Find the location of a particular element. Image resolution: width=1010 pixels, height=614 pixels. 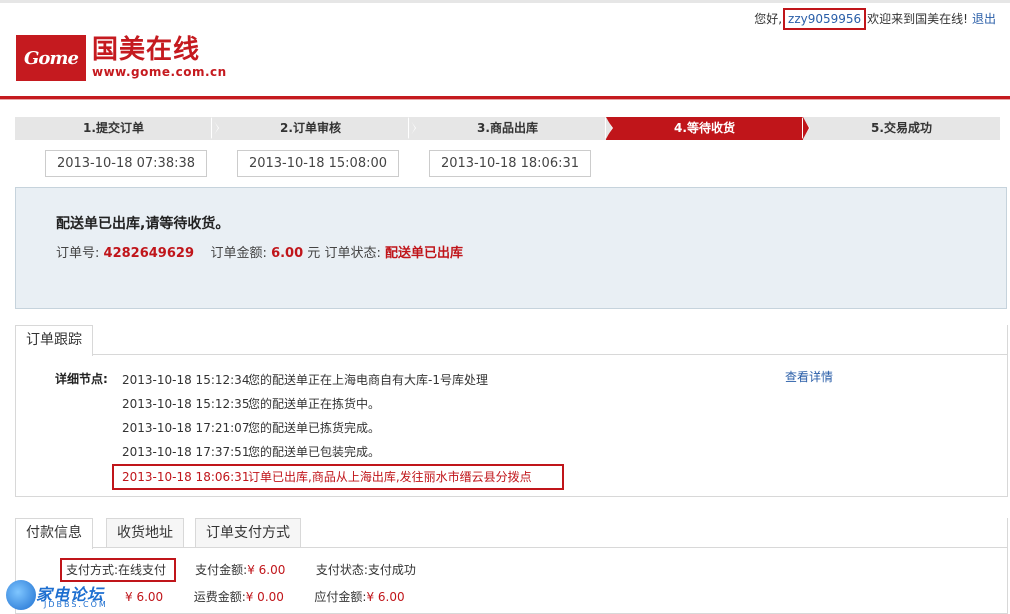

step-outbound: 3.商品出库 is located at coordinates (511, 128).